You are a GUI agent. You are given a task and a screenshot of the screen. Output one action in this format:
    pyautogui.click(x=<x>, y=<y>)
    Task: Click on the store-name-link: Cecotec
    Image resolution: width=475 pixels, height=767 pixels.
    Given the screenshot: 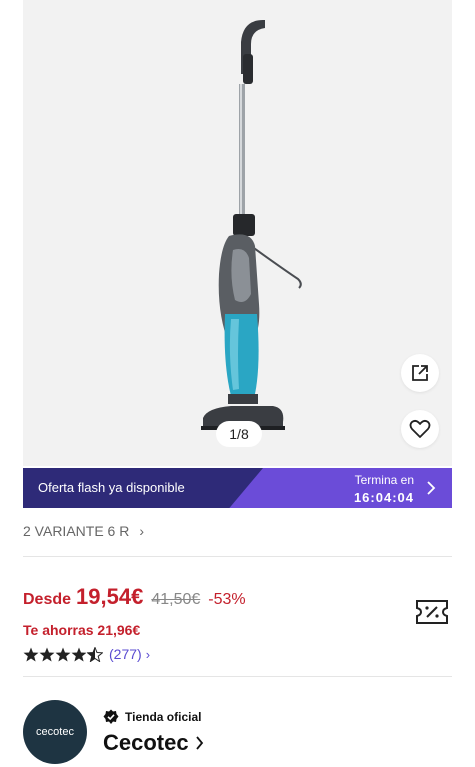 What is the action you would take?
    pyautogui.click(x=153, y=743)
    